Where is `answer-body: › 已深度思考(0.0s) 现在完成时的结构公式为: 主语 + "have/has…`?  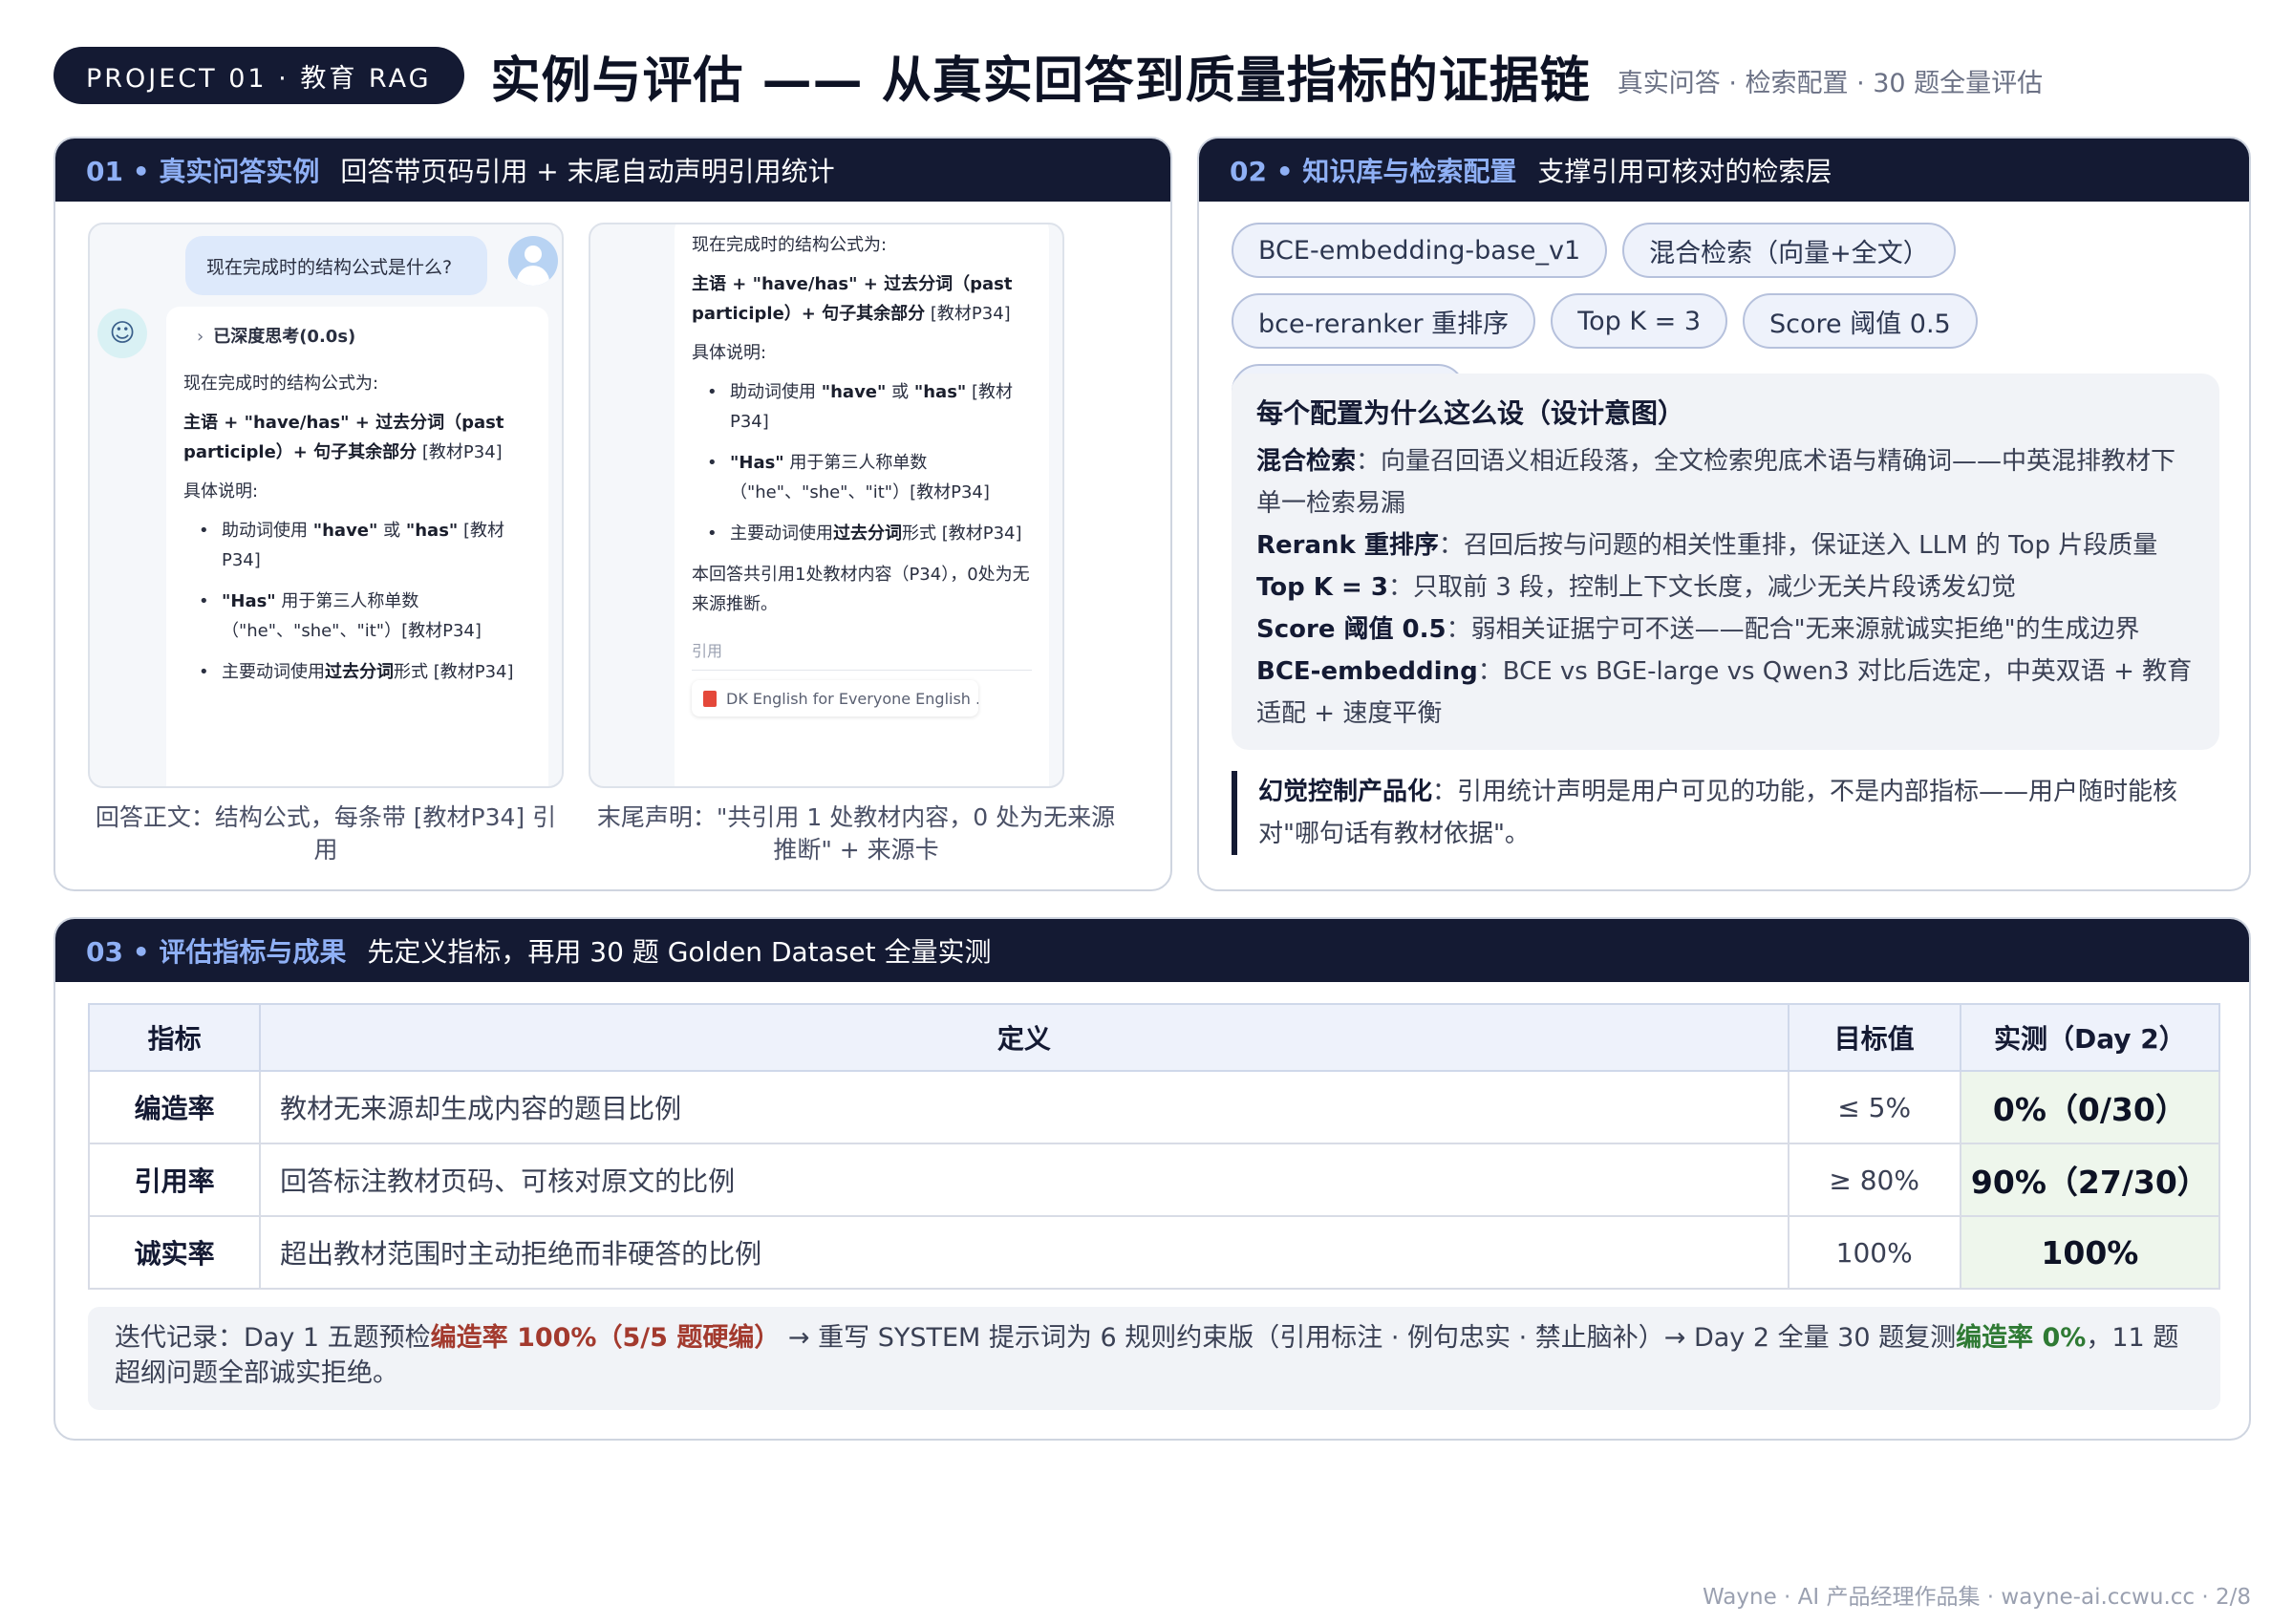 answer-body: › 已深度思考(0.0s) 现在完成时的结构公式为: 主语 + "have/has… is located at coordinates (357, 547).